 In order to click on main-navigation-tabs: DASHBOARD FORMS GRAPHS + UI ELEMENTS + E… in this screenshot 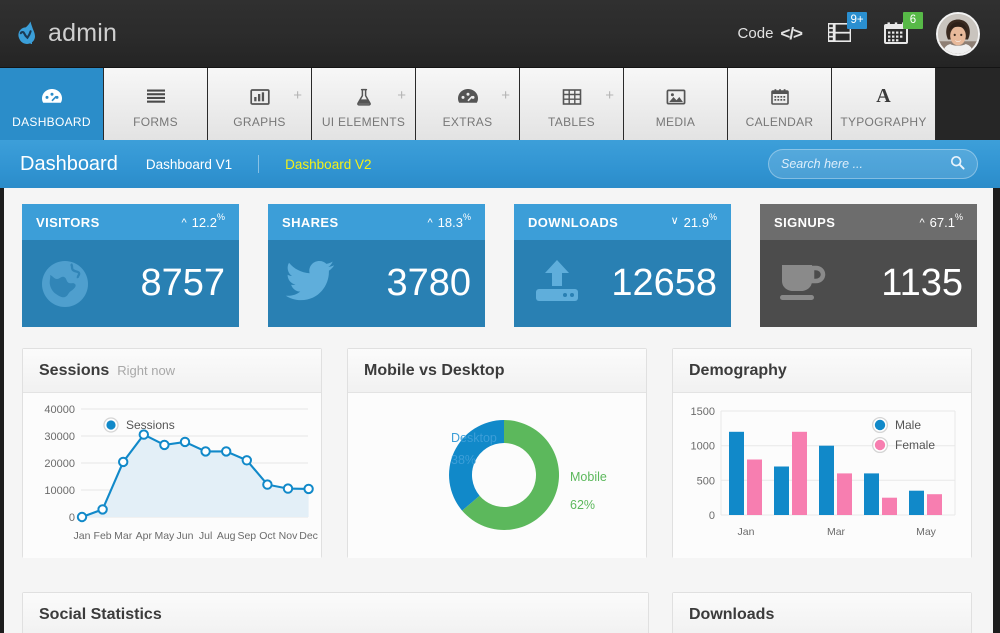, I will do `click(500, 104)`.